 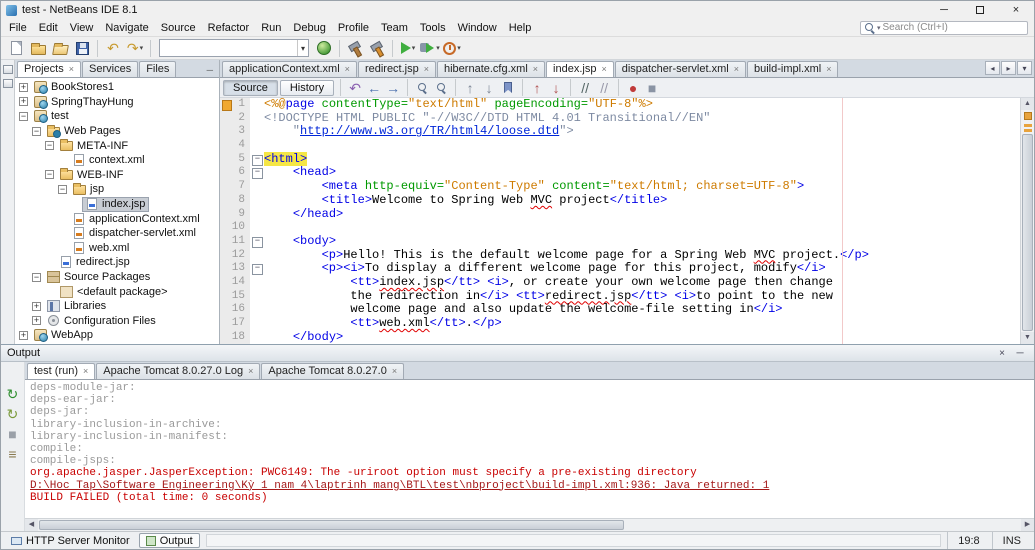 What do you see at coordinates (309, 28) in the screenshot?
I see `menu-debug: Debug` at bounding box center [309, 28].